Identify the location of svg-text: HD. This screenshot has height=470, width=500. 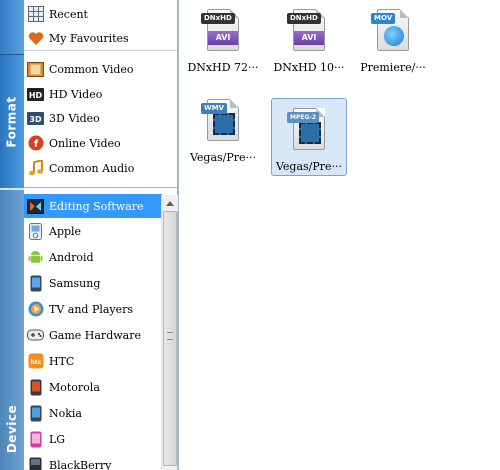
(36, 95).